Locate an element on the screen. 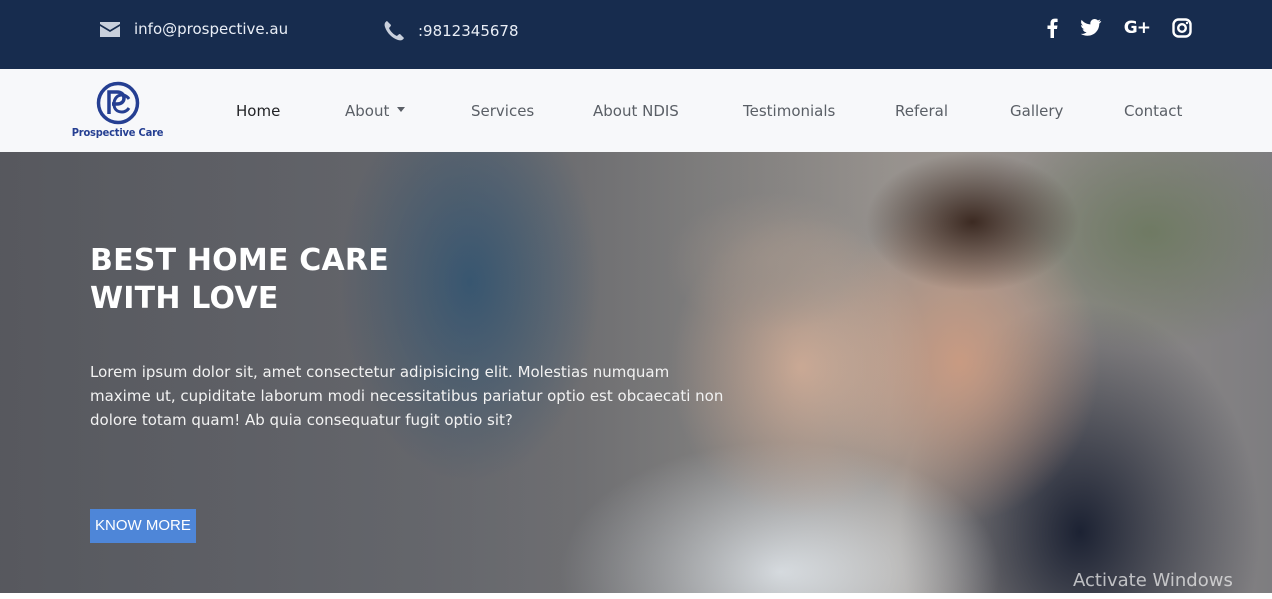 The height and width of the screenshot is (599, 1272). phone-icon is located at coordinates (394, 31).